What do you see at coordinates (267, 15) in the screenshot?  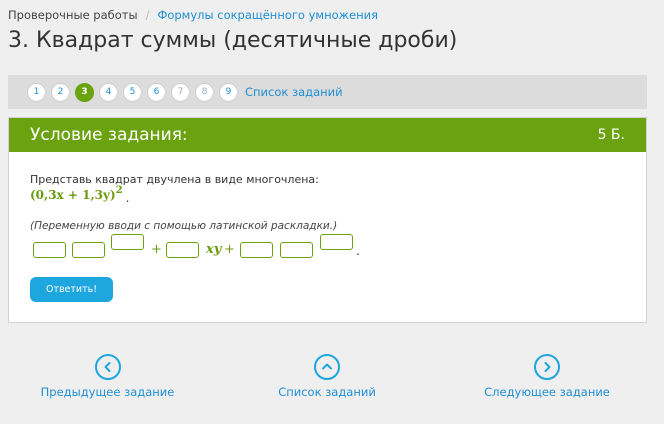 I see `breadcrumb-item-formulas: Формулы сокращённого умножения` at bounding box center [267, 15].